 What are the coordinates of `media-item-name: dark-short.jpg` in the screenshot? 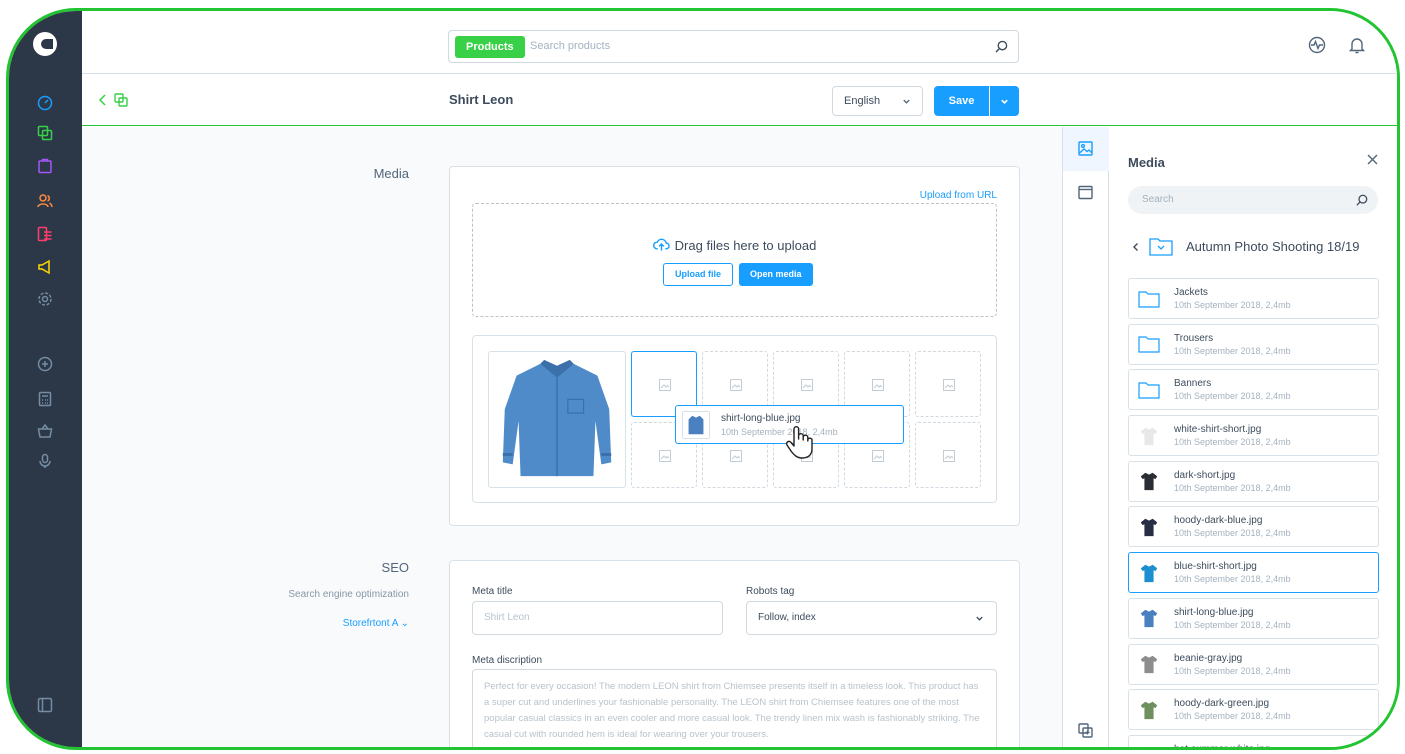 It's located at (1205, 475).